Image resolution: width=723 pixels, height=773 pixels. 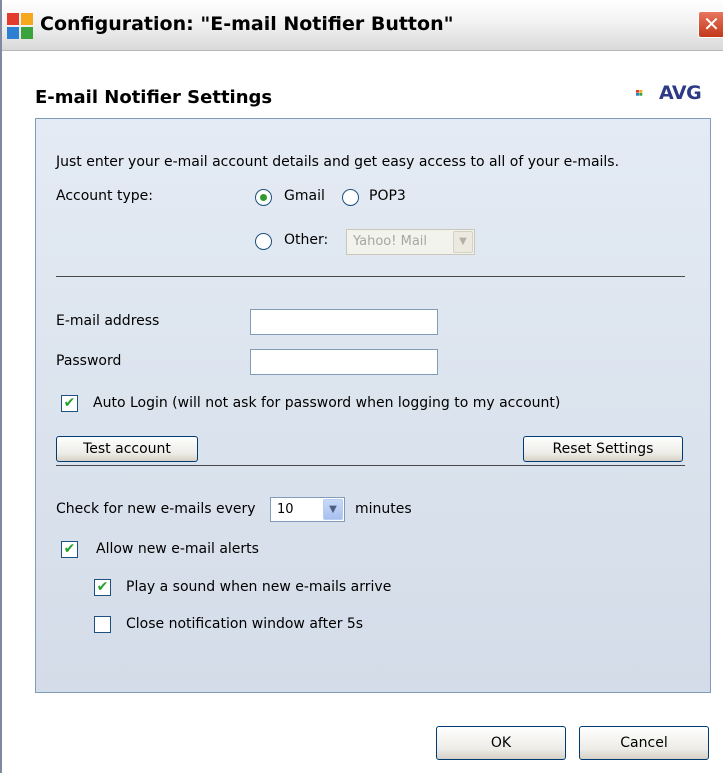 I want to click on password-input, so click(x=344, y=362).